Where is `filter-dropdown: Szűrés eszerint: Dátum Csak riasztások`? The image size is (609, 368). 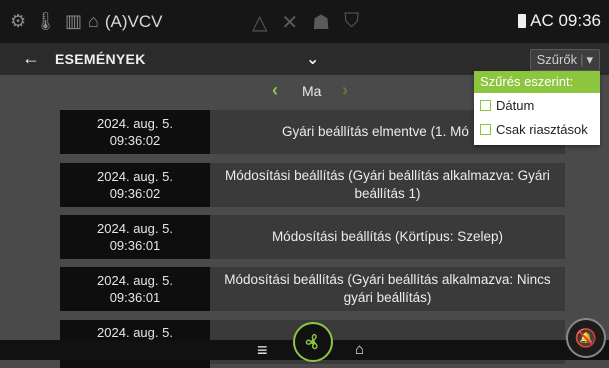
filter-dropdown: Szűrés eszerint: Dátum Csak riasztások is located at coordinates (537, 108).